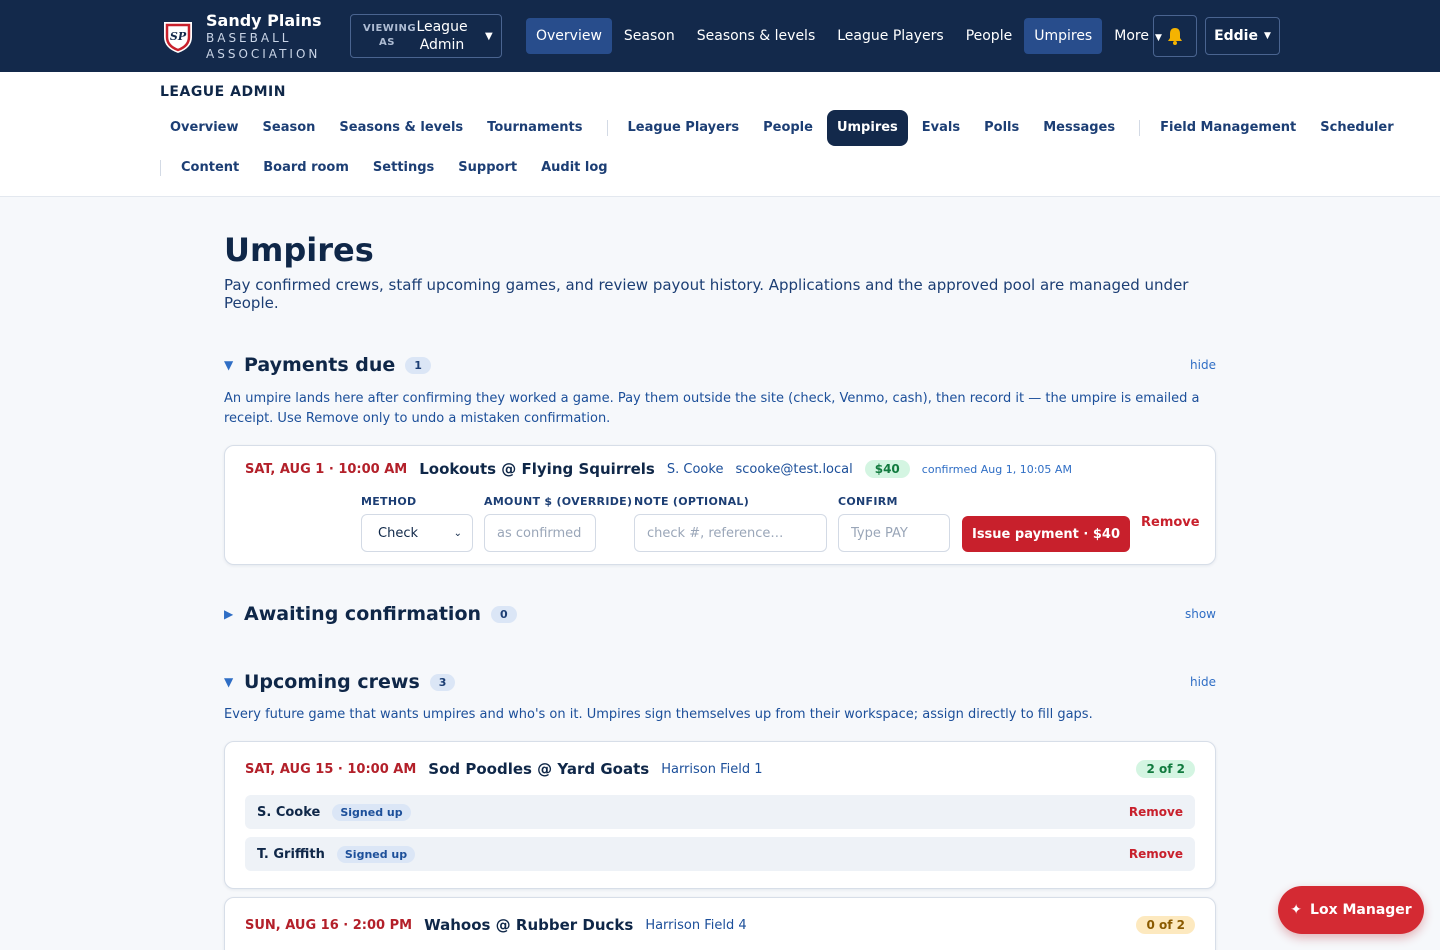 This screenshot has width=1440, height=950. I want to click on subnav-evals: Evals, so click(941, 128).